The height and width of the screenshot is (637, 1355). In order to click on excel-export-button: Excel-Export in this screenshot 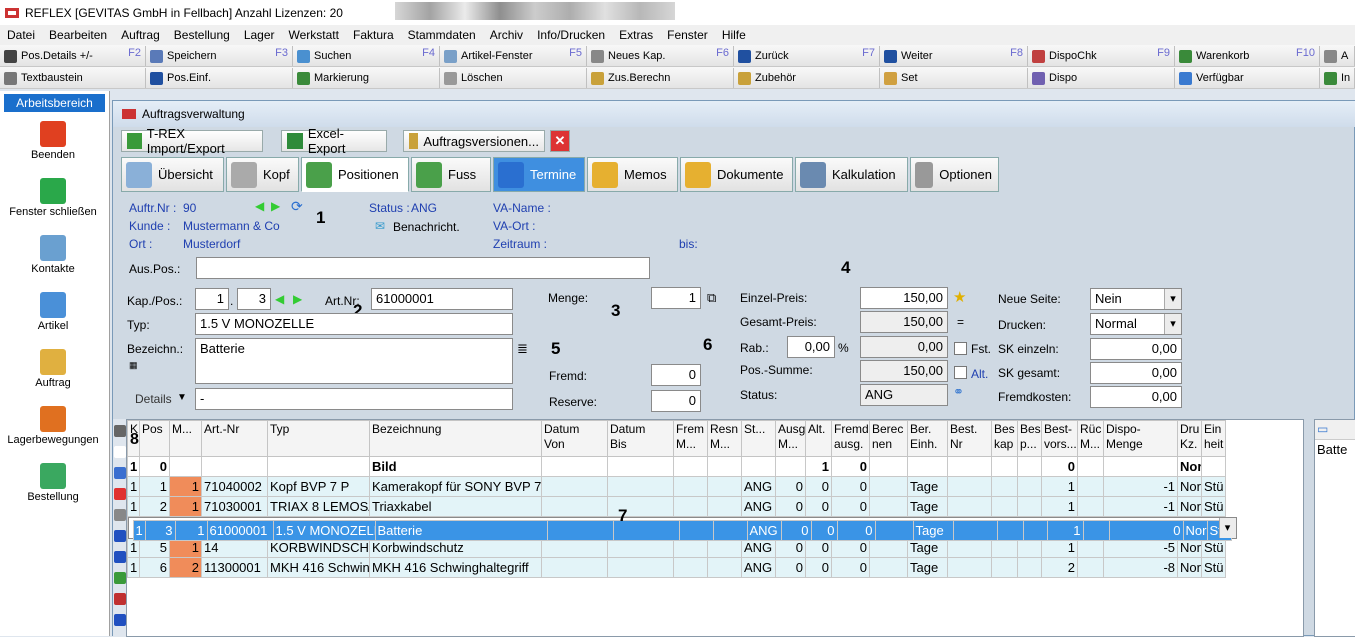, I will do `click(334, 141)`.